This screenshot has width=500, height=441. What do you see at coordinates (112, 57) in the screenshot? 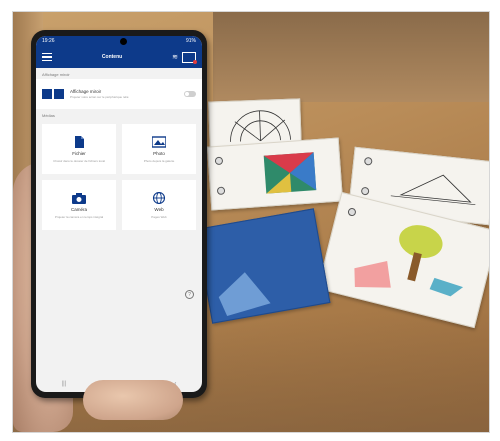
I see `app-title: Contenu` at bounding box center [112, 57].